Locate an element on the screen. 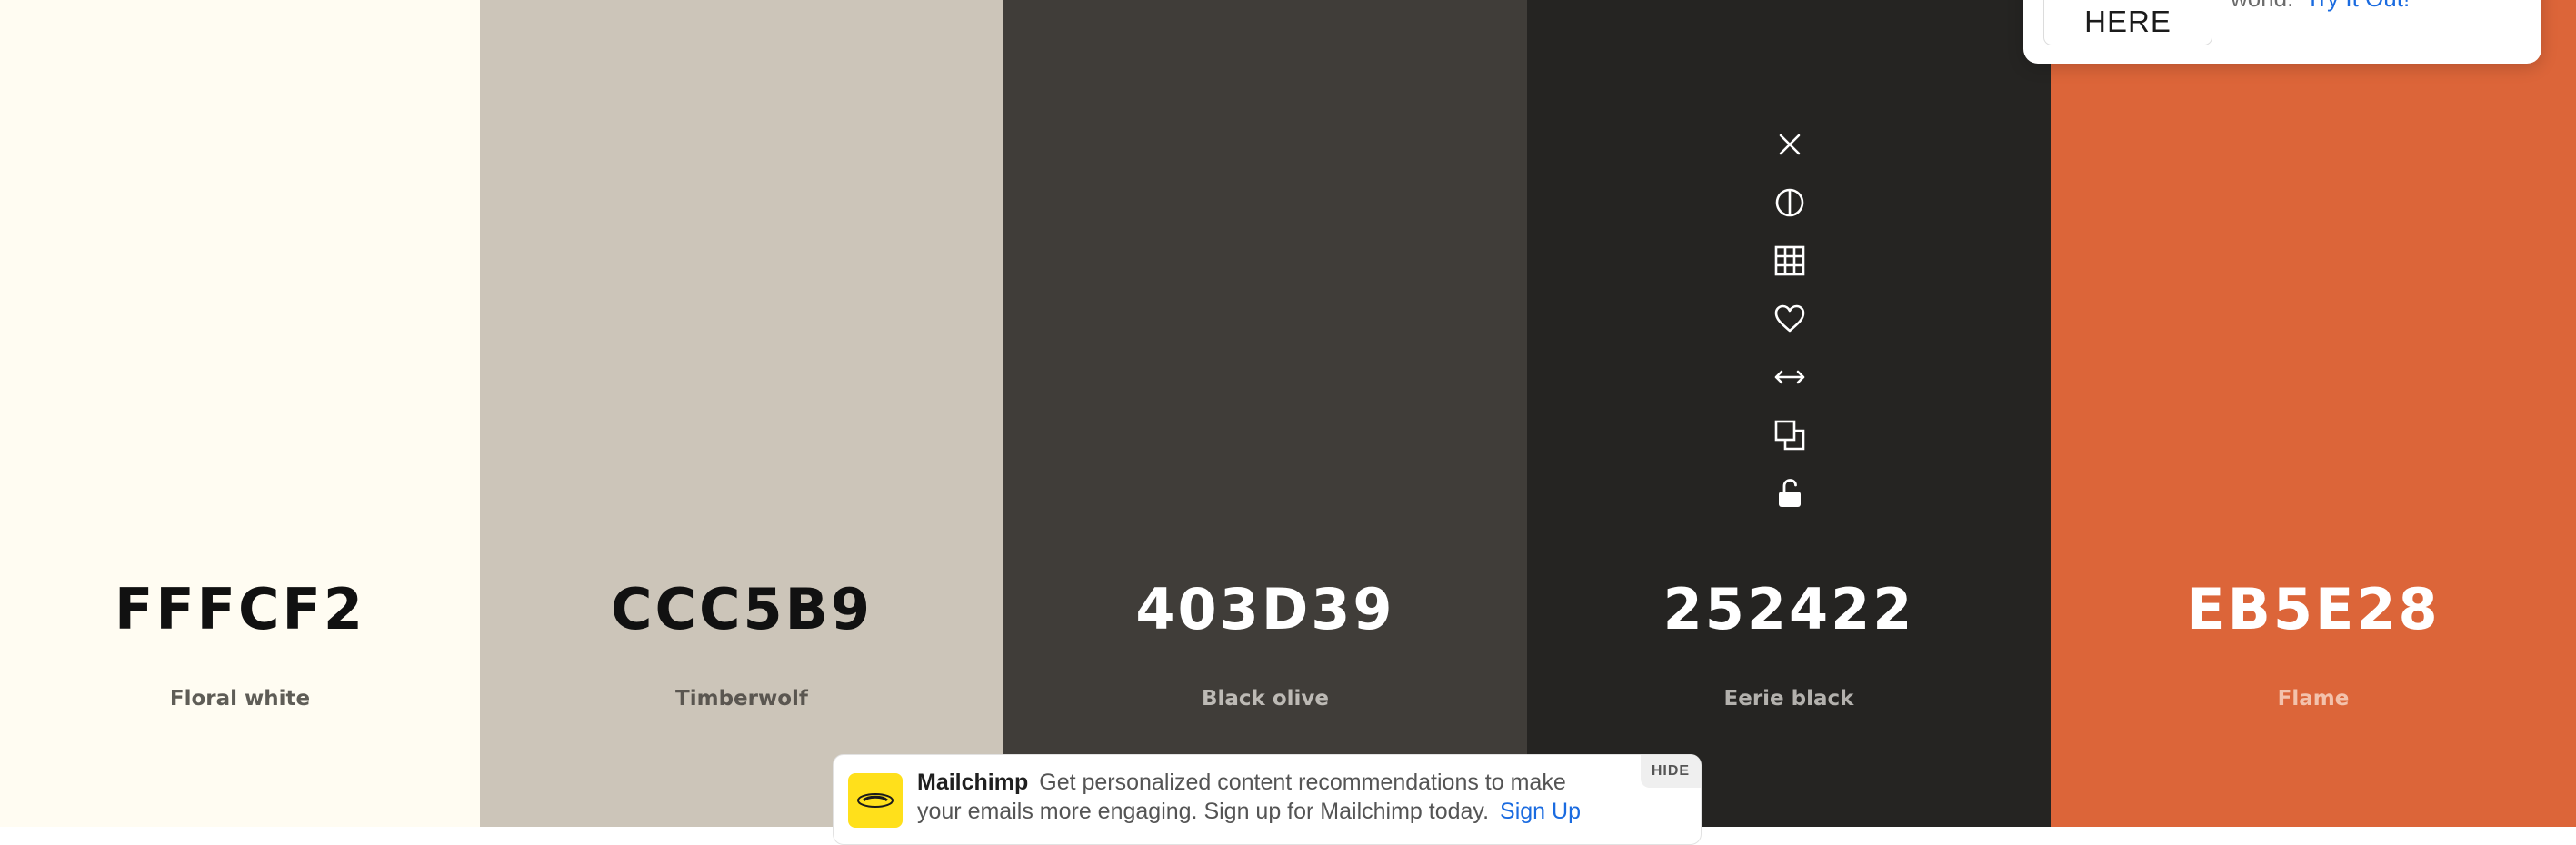  remove-color-button is located at coordinates (1789, 144).